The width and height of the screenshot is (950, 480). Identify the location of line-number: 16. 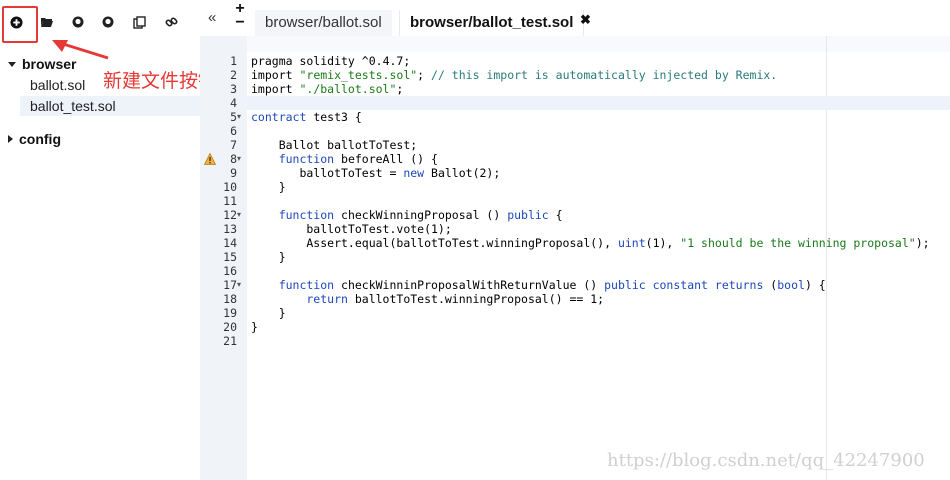
(230, 271).